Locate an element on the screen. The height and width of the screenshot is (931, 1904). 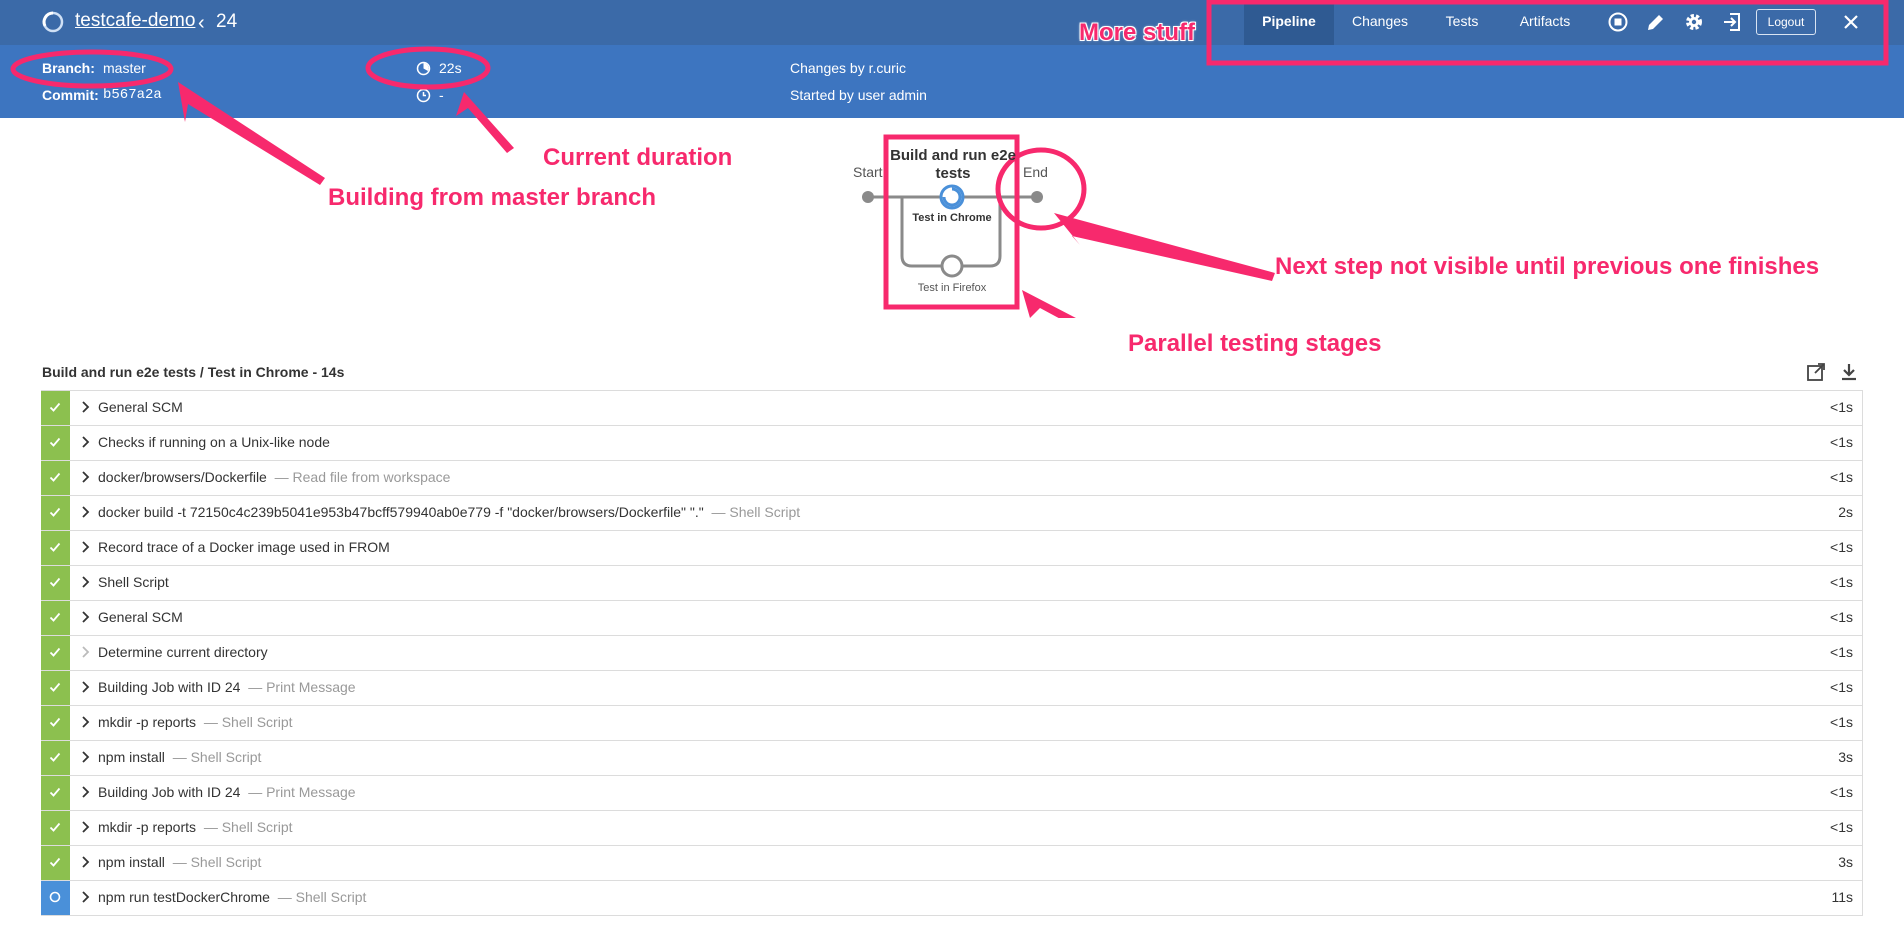
step-name: Determine current directory is located at coordinates (183, 652).